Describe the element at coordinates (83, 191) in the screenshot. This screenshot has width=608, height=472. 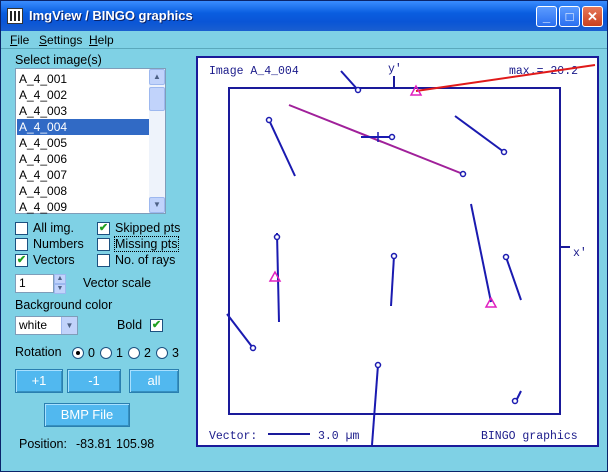
I see `list-item: A_4_008` at that location.